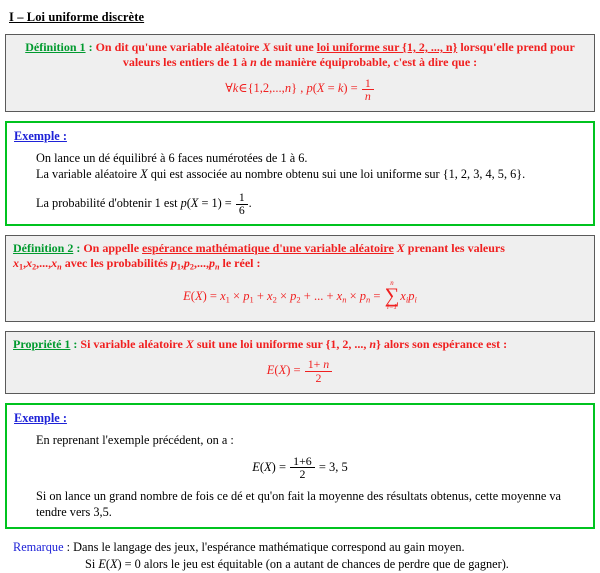 This screenshot has height=573, width=600. I want to click on definition-1-text-c: lorsqu'elle prend pour, so click(516, 47).